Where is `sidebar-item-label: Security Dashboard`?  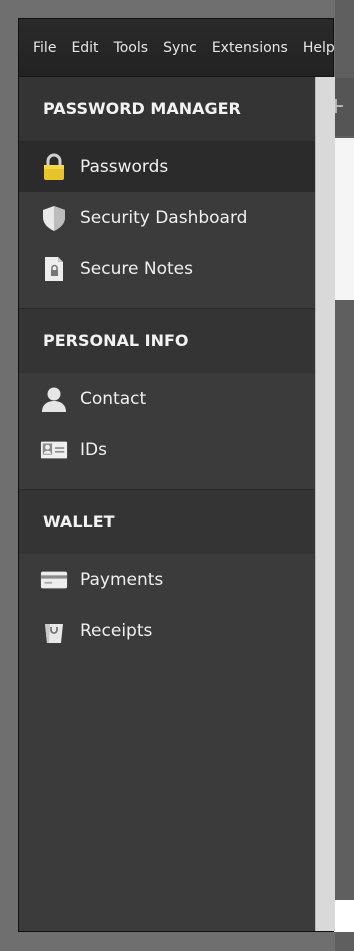
sidebar-item-label: Security Dashboard is located at coordinates (164, 217).